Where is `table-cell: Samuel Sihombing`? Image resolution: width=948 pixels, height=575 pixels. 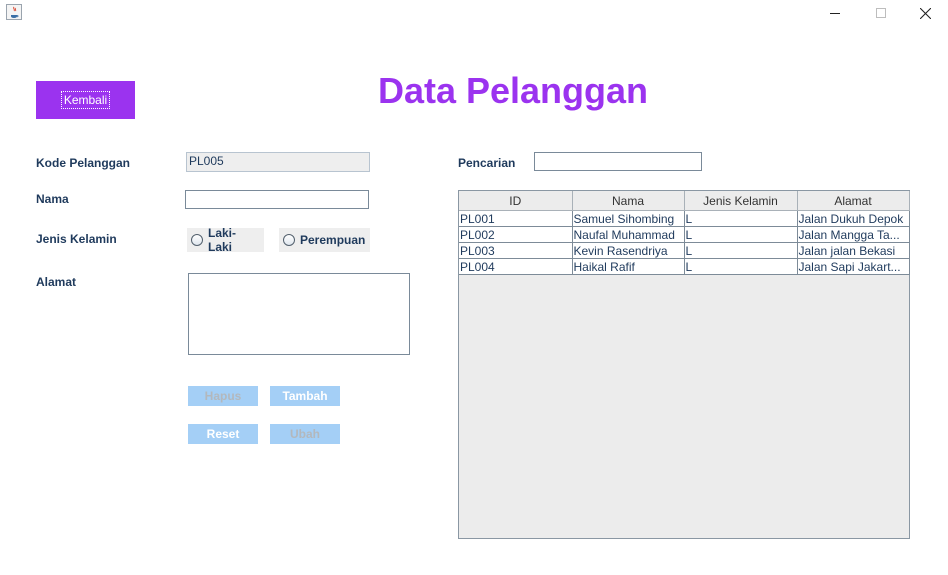 table-cell: Samuel Sihombing is located at coordinates (628, 218).